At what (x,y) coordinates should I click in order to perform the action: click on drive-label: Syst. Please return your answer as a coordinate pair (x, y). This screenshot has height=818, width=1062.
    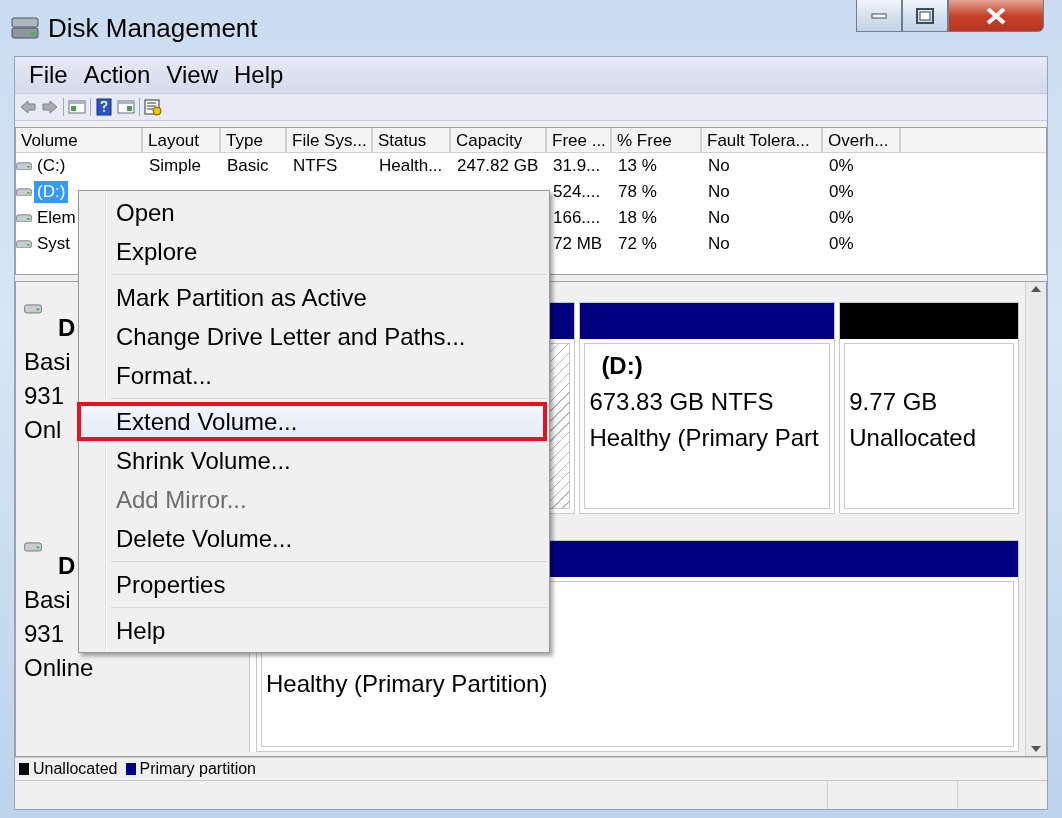
    Looking at the image, I should click on (54, 244).